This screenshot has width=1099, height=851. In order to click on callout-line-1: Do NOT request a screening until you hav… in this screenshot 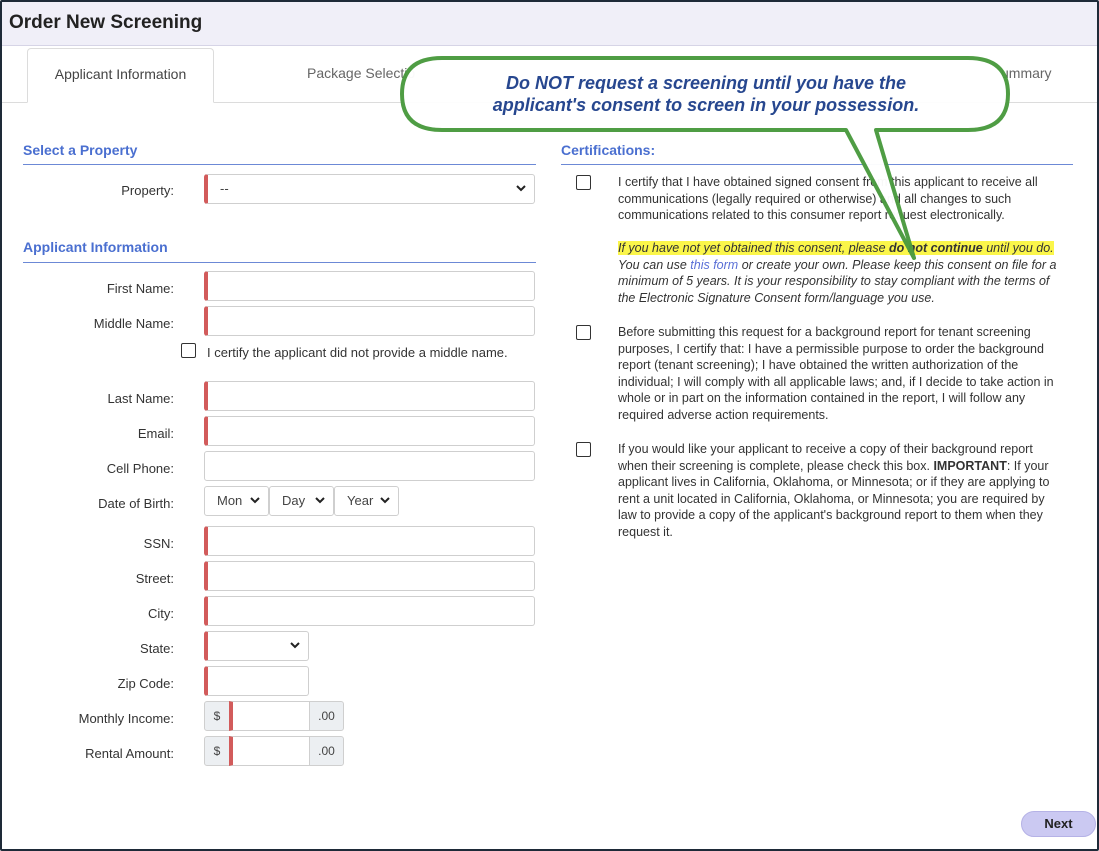, I will do `click(706, 83)`.